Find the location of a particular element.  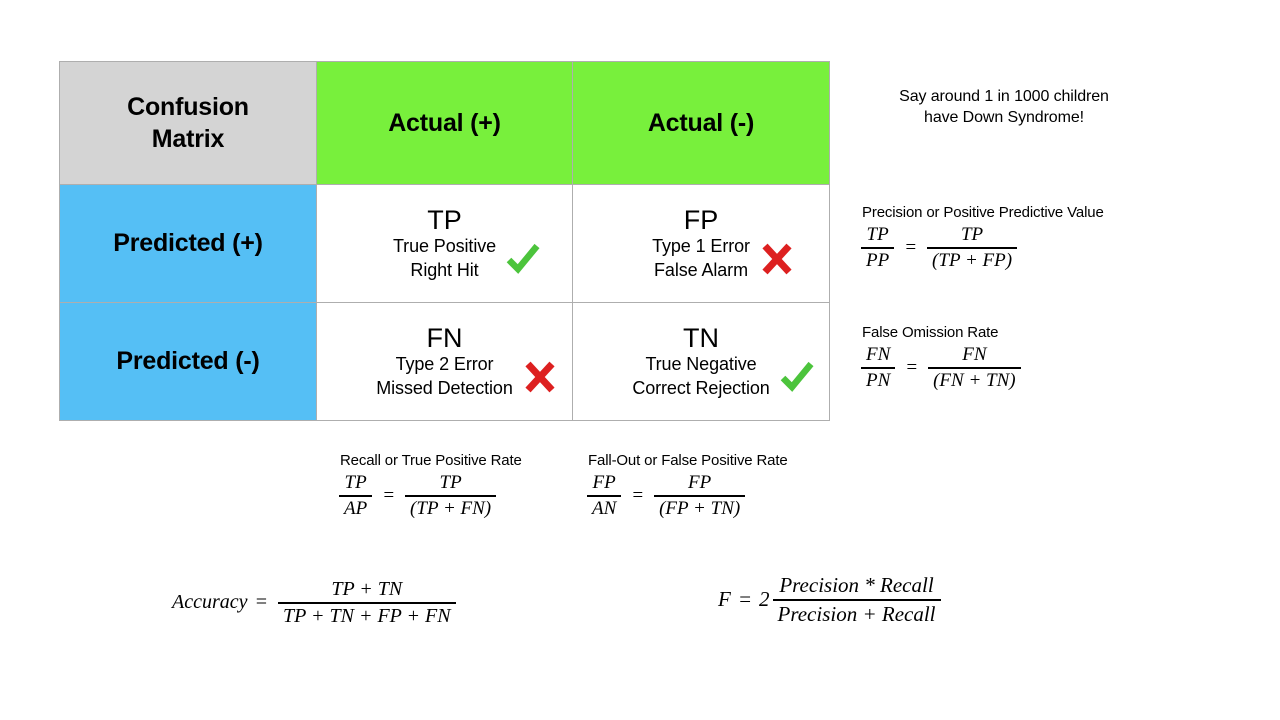

formula-precision-lhs: TP PP is located at coordinates (878, 248).